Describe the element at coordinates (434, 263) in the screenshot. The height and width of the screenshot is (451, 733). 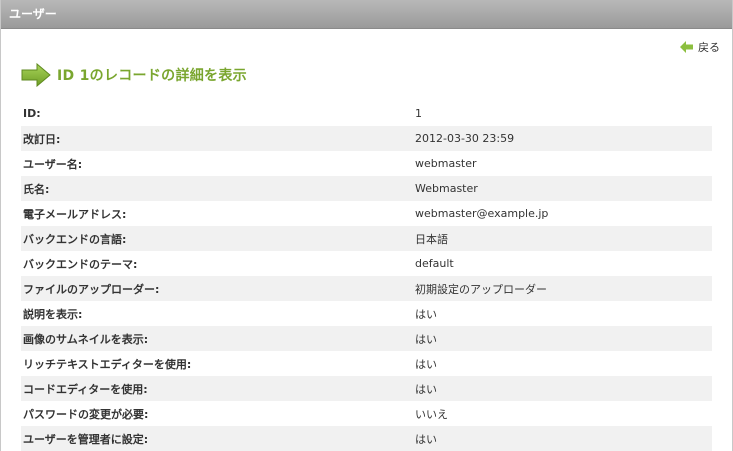
I see `field-value: default` at that location.